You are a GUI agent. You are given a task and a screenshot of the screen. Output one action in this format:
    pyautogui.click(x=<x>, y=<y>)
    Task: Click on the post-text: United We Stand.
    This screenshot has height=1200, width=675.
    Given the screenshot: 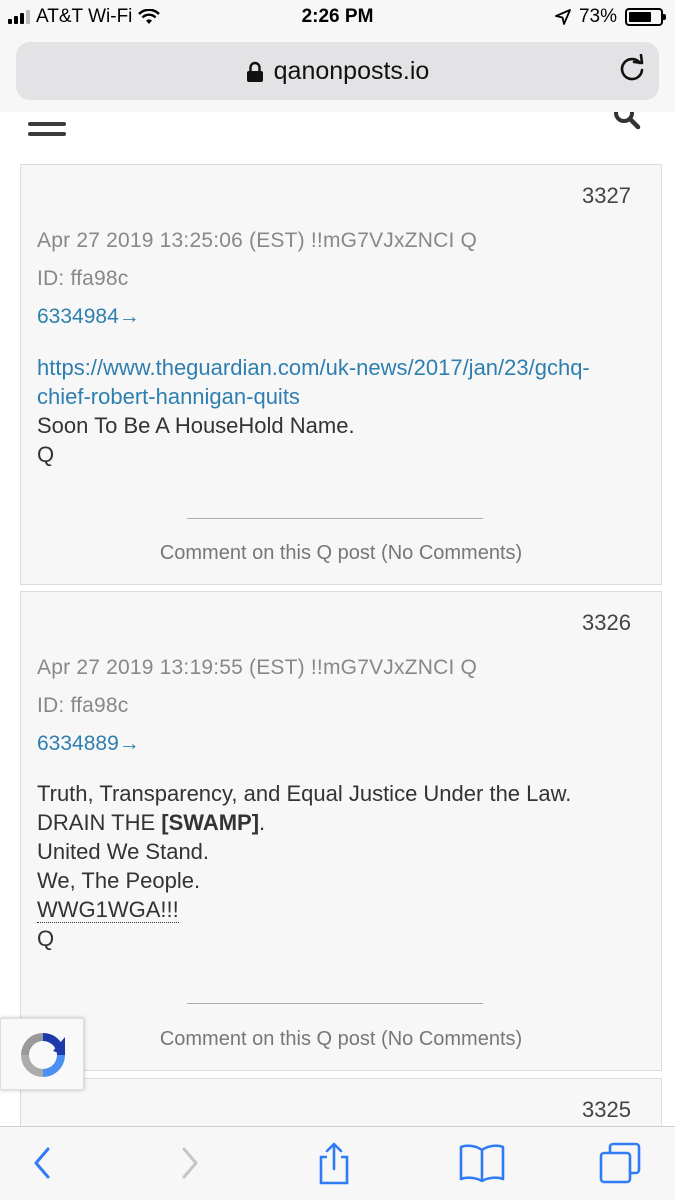 What is the action you would take?
    pyautogui.click(x=123, y=851)
    